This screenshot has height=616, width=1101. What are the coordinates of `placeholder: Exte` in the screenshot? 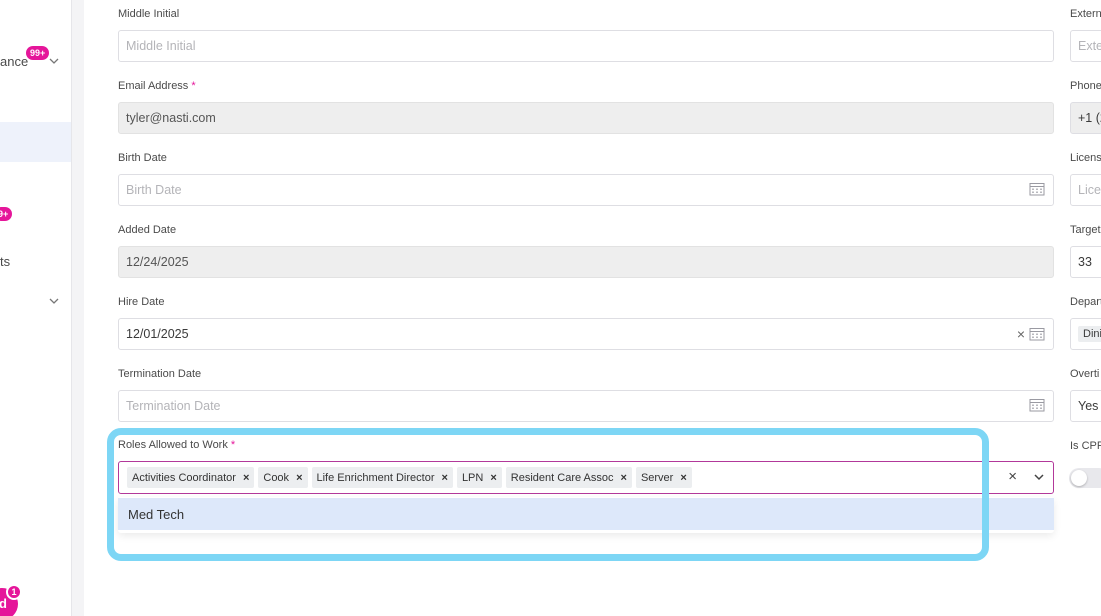 It's located at (1089, 46).